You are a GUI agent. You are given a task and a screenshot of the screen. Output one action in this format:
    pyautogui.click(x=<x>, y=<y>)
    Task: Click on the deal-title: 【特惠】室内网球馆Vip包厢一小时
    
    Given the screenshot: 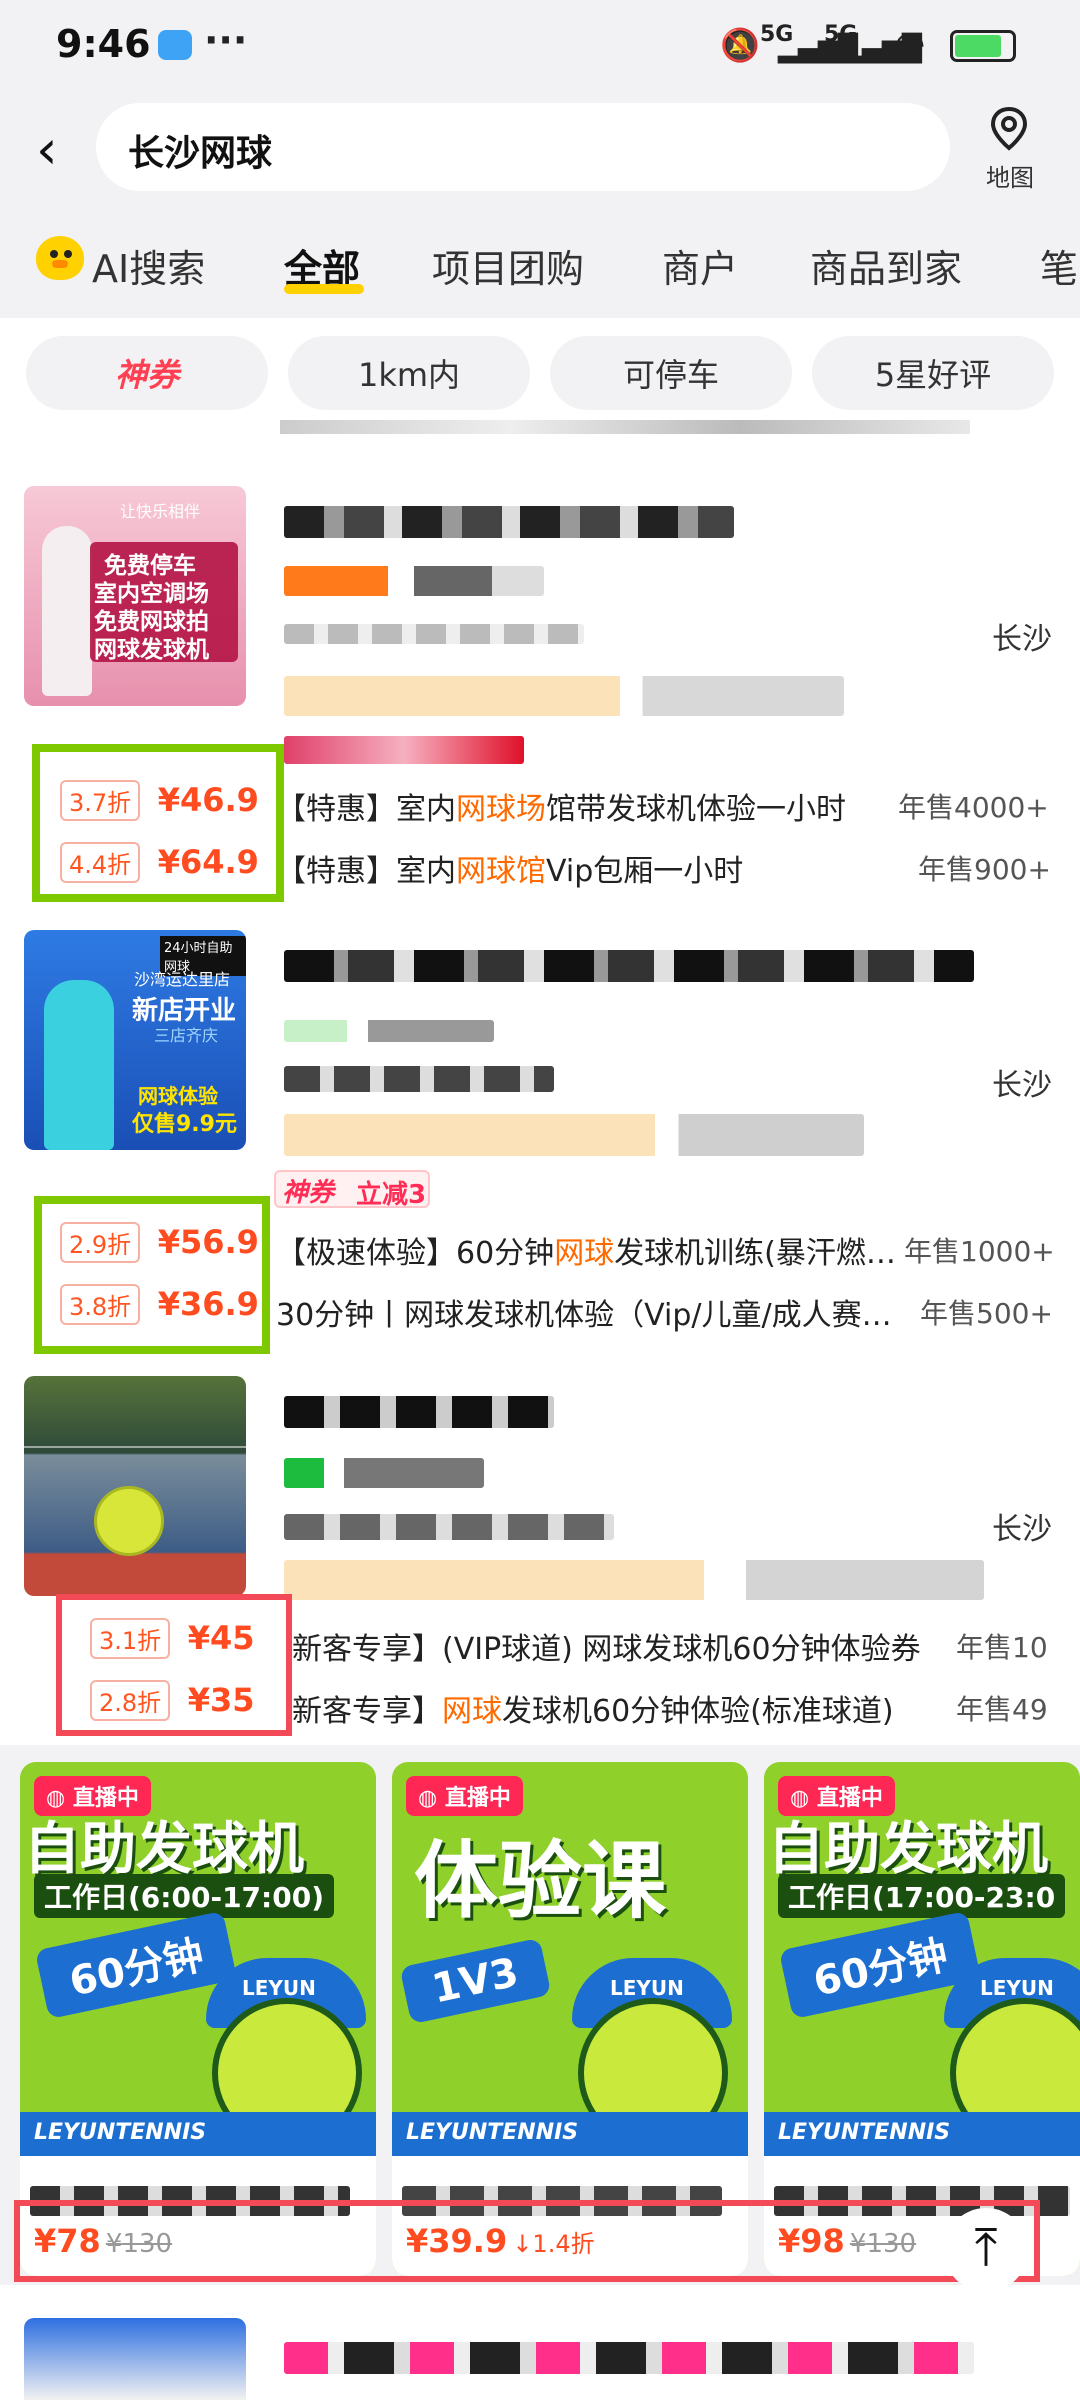 What is the action you would take?
    pyautogui.click(x=576, y=868)
    